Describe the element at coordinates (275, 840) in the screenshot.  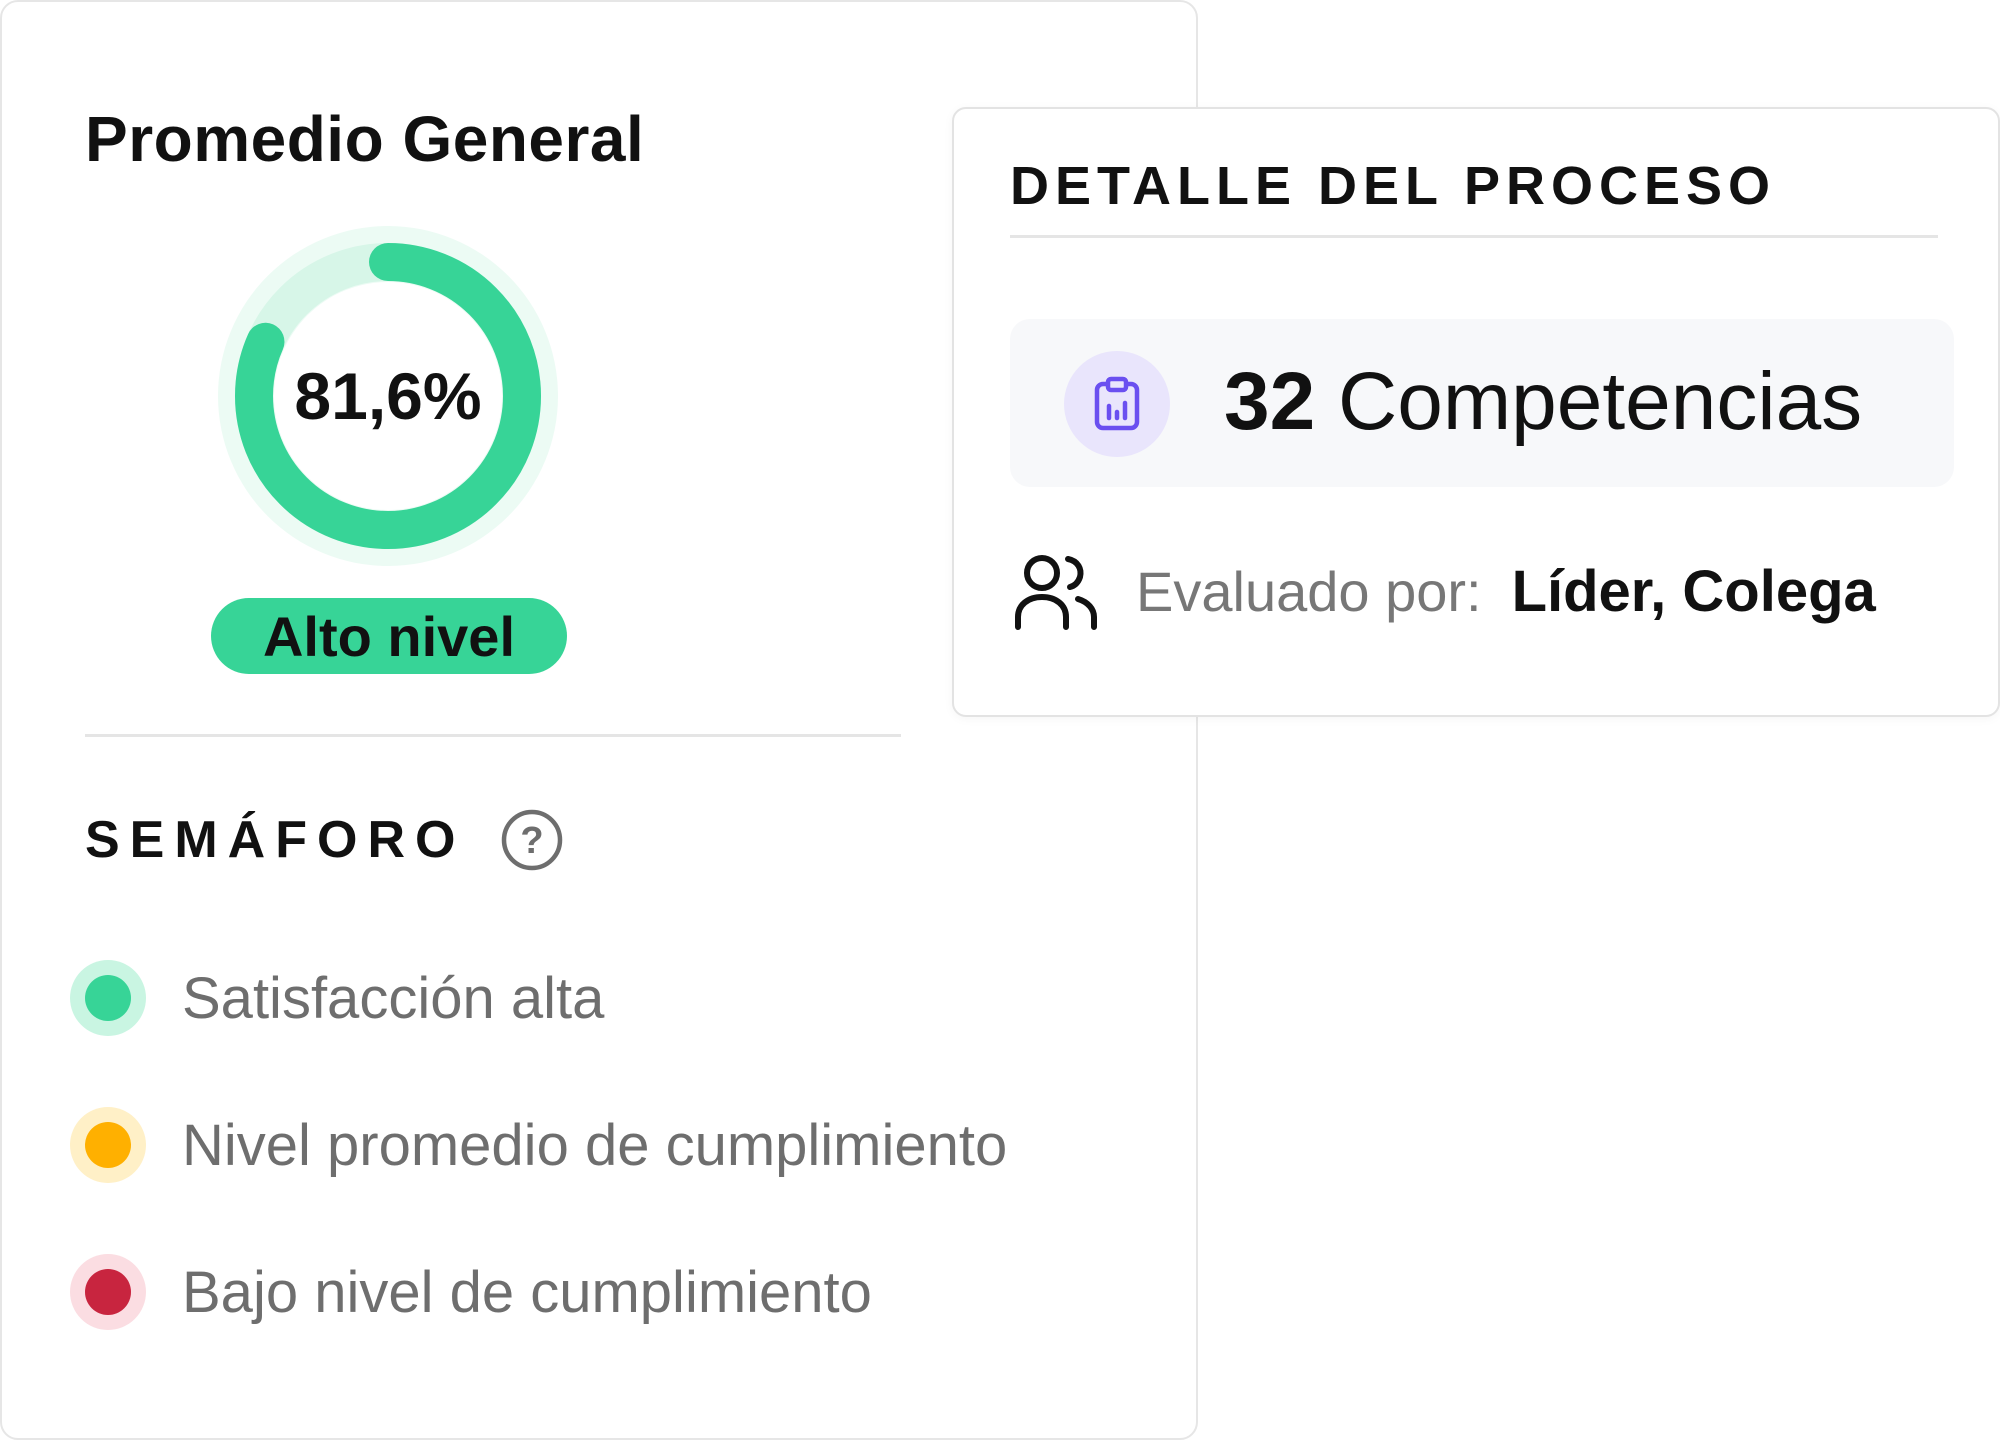
I see `semaforo-title: SEMÁFORO` at that location.